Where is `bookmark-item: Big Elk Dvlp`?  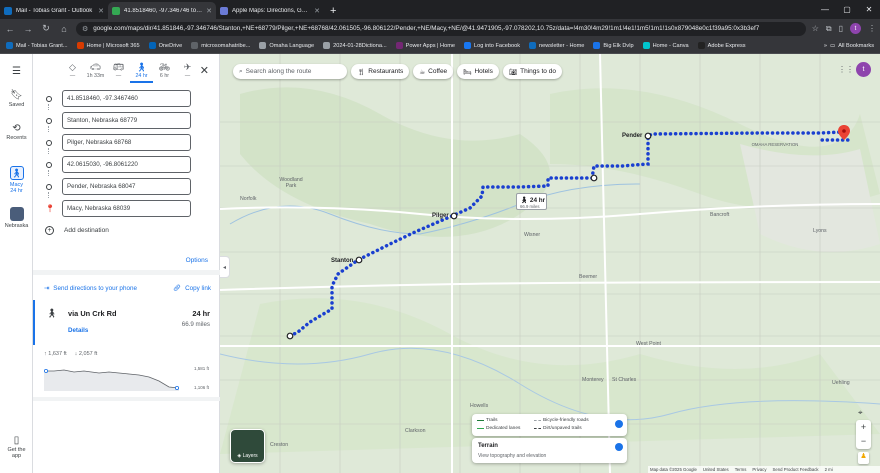
bookmark-item: Big Elk Dvlp is located at coordinates (613, 45).